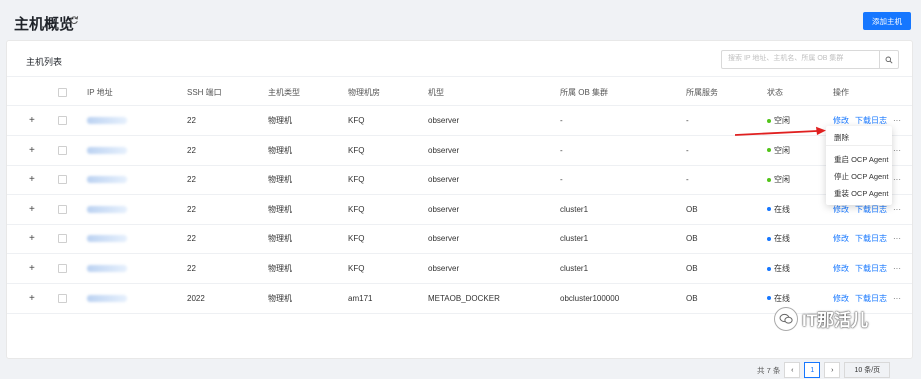 This screenshot has height=379, width=921. What do you see at coordinates (841, 92) in the screenshot?
I see `column-header: 操作` at bounding box center [841, 92].